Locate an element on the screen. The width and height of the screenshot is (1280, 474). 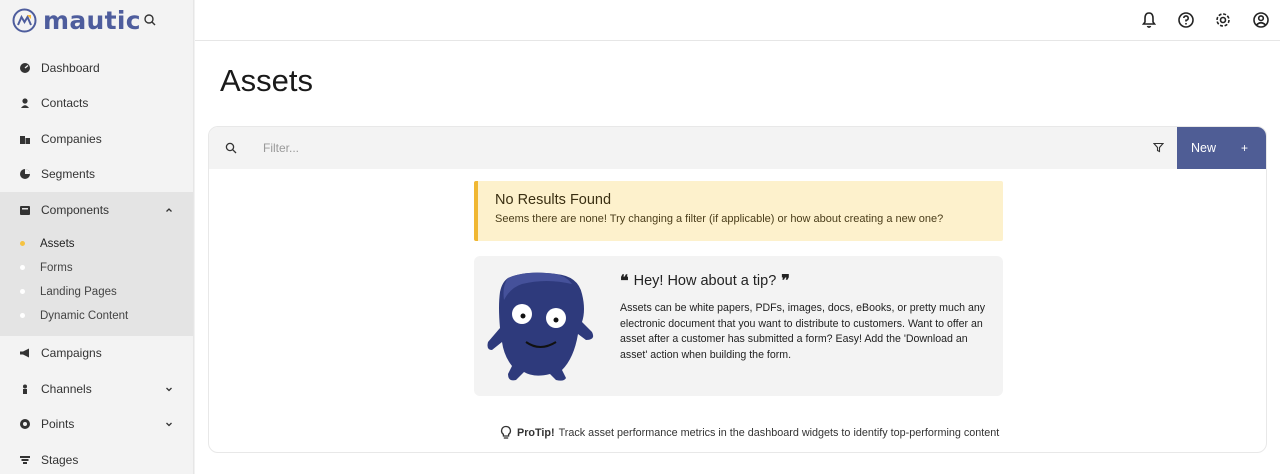
help-icon is located at coordinates (1186, 20).